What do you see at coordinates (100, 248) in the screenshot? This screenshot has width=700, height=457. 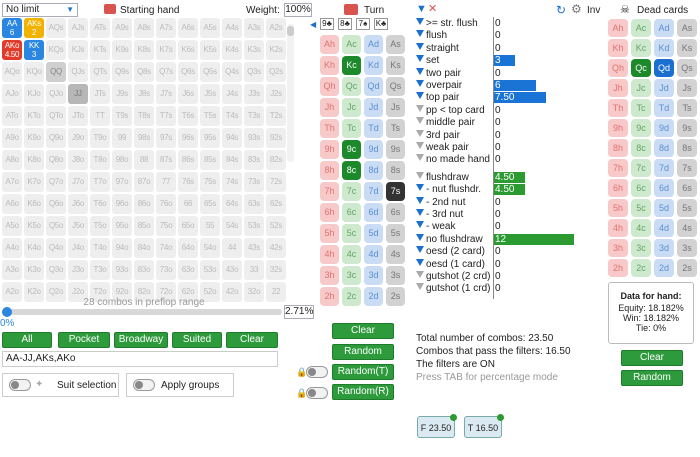 I see `hand-cell: T4o` at bounding box center [100, 248].